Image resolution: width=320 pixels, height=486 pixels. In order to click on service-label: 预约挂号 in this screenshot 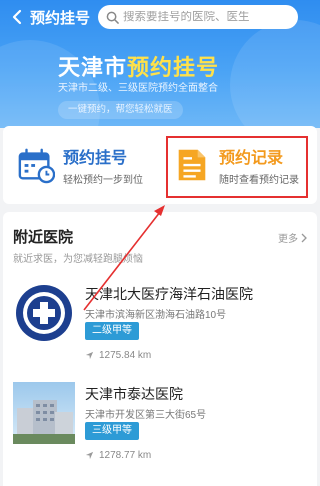, I will do `click(95, 158)`.